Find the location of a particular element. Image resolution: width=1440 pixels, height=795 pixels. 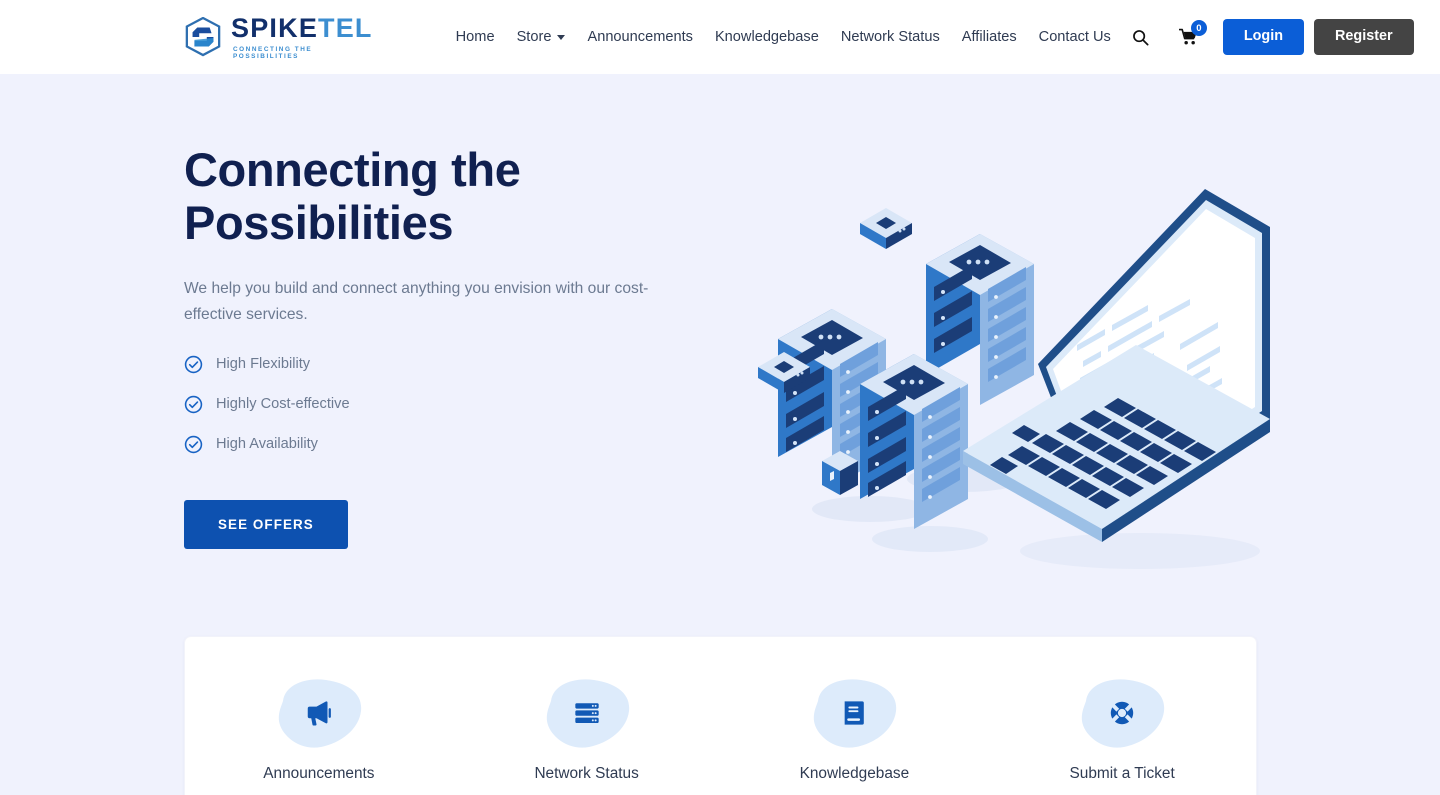

hero-title-line-1: Connecting the is located at coordinates (352, 169).